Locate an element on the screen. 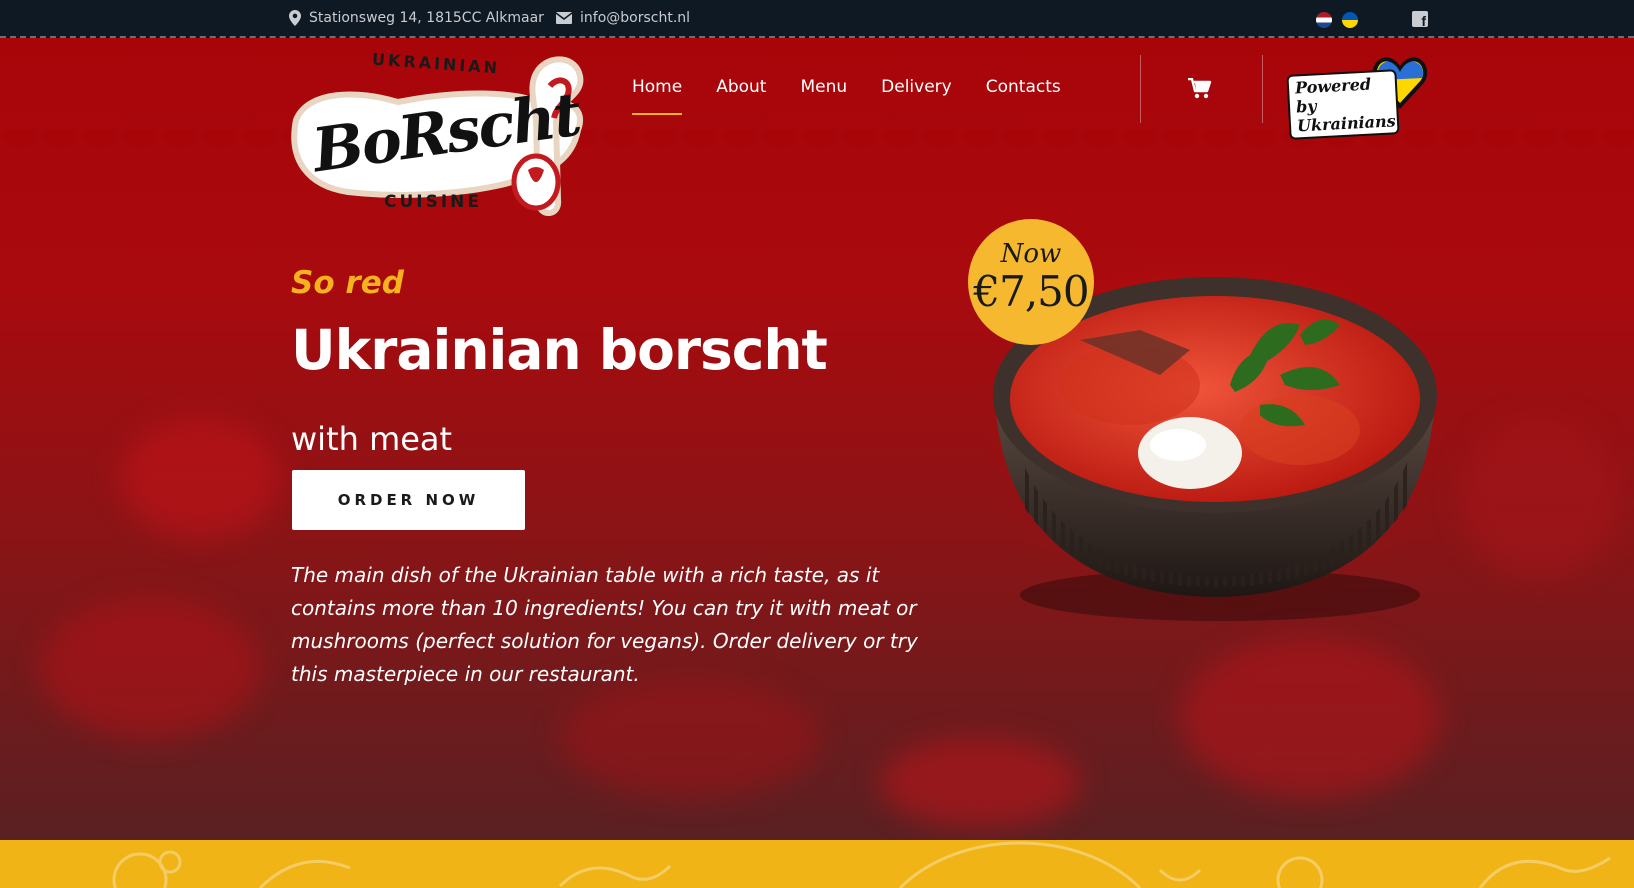 The height and width of the screenshot is (888, 1634). facebook-icon: f is located at coordinates (1420, 19).